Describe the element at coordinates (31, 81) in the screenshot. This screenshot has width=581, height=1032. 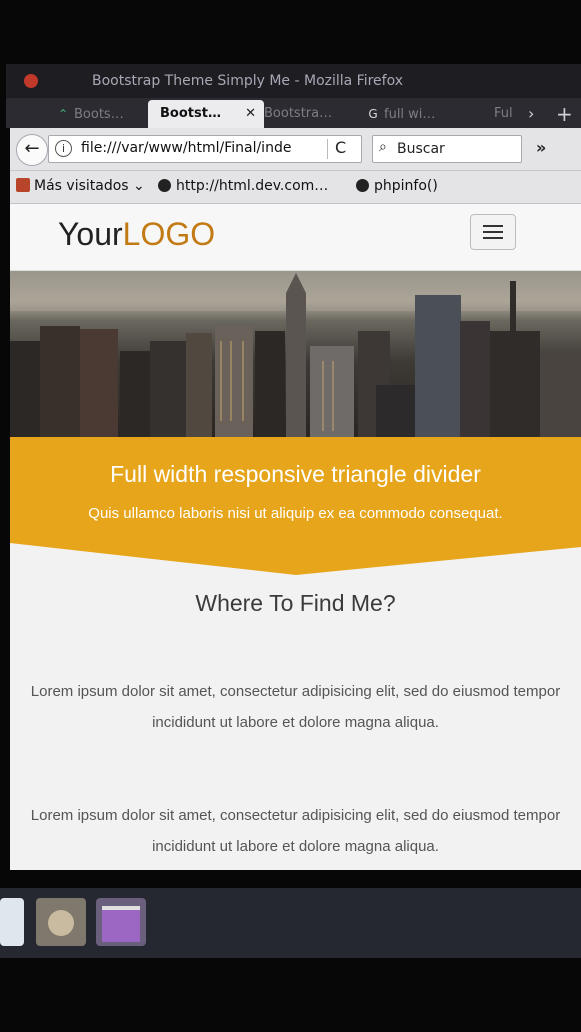
I see `close-window-icon` at that location.